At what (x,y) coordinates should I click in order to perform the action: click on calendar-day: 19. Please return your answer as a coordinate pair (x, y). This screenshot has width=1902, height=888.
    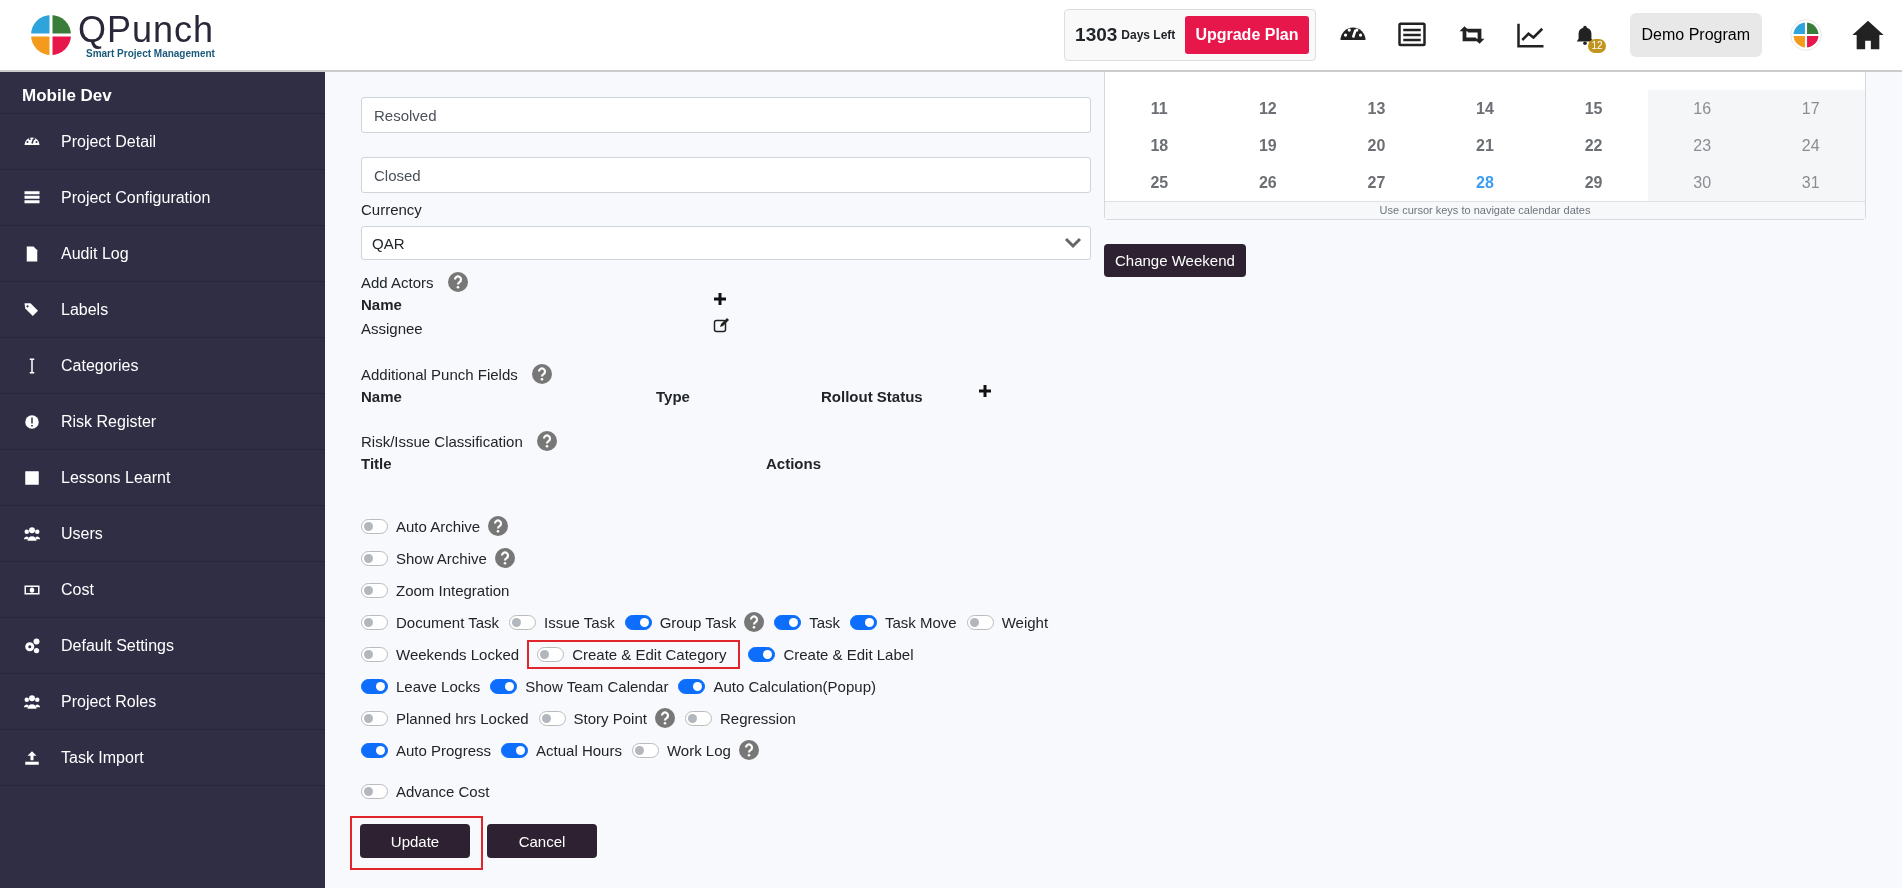
    Looking at the image, I should click on (1268, 145).